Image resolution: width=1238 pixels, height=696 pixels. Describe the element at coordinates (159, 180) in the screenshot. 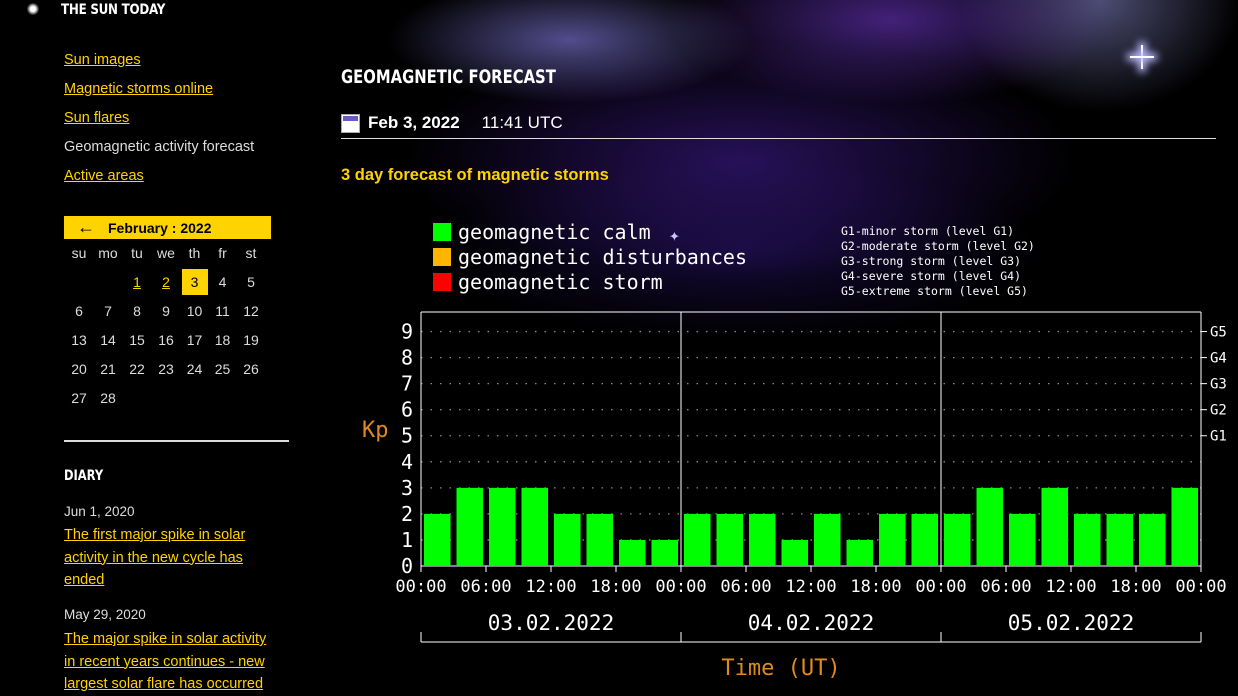

I see `sidebar-item: Active areas` at that location.